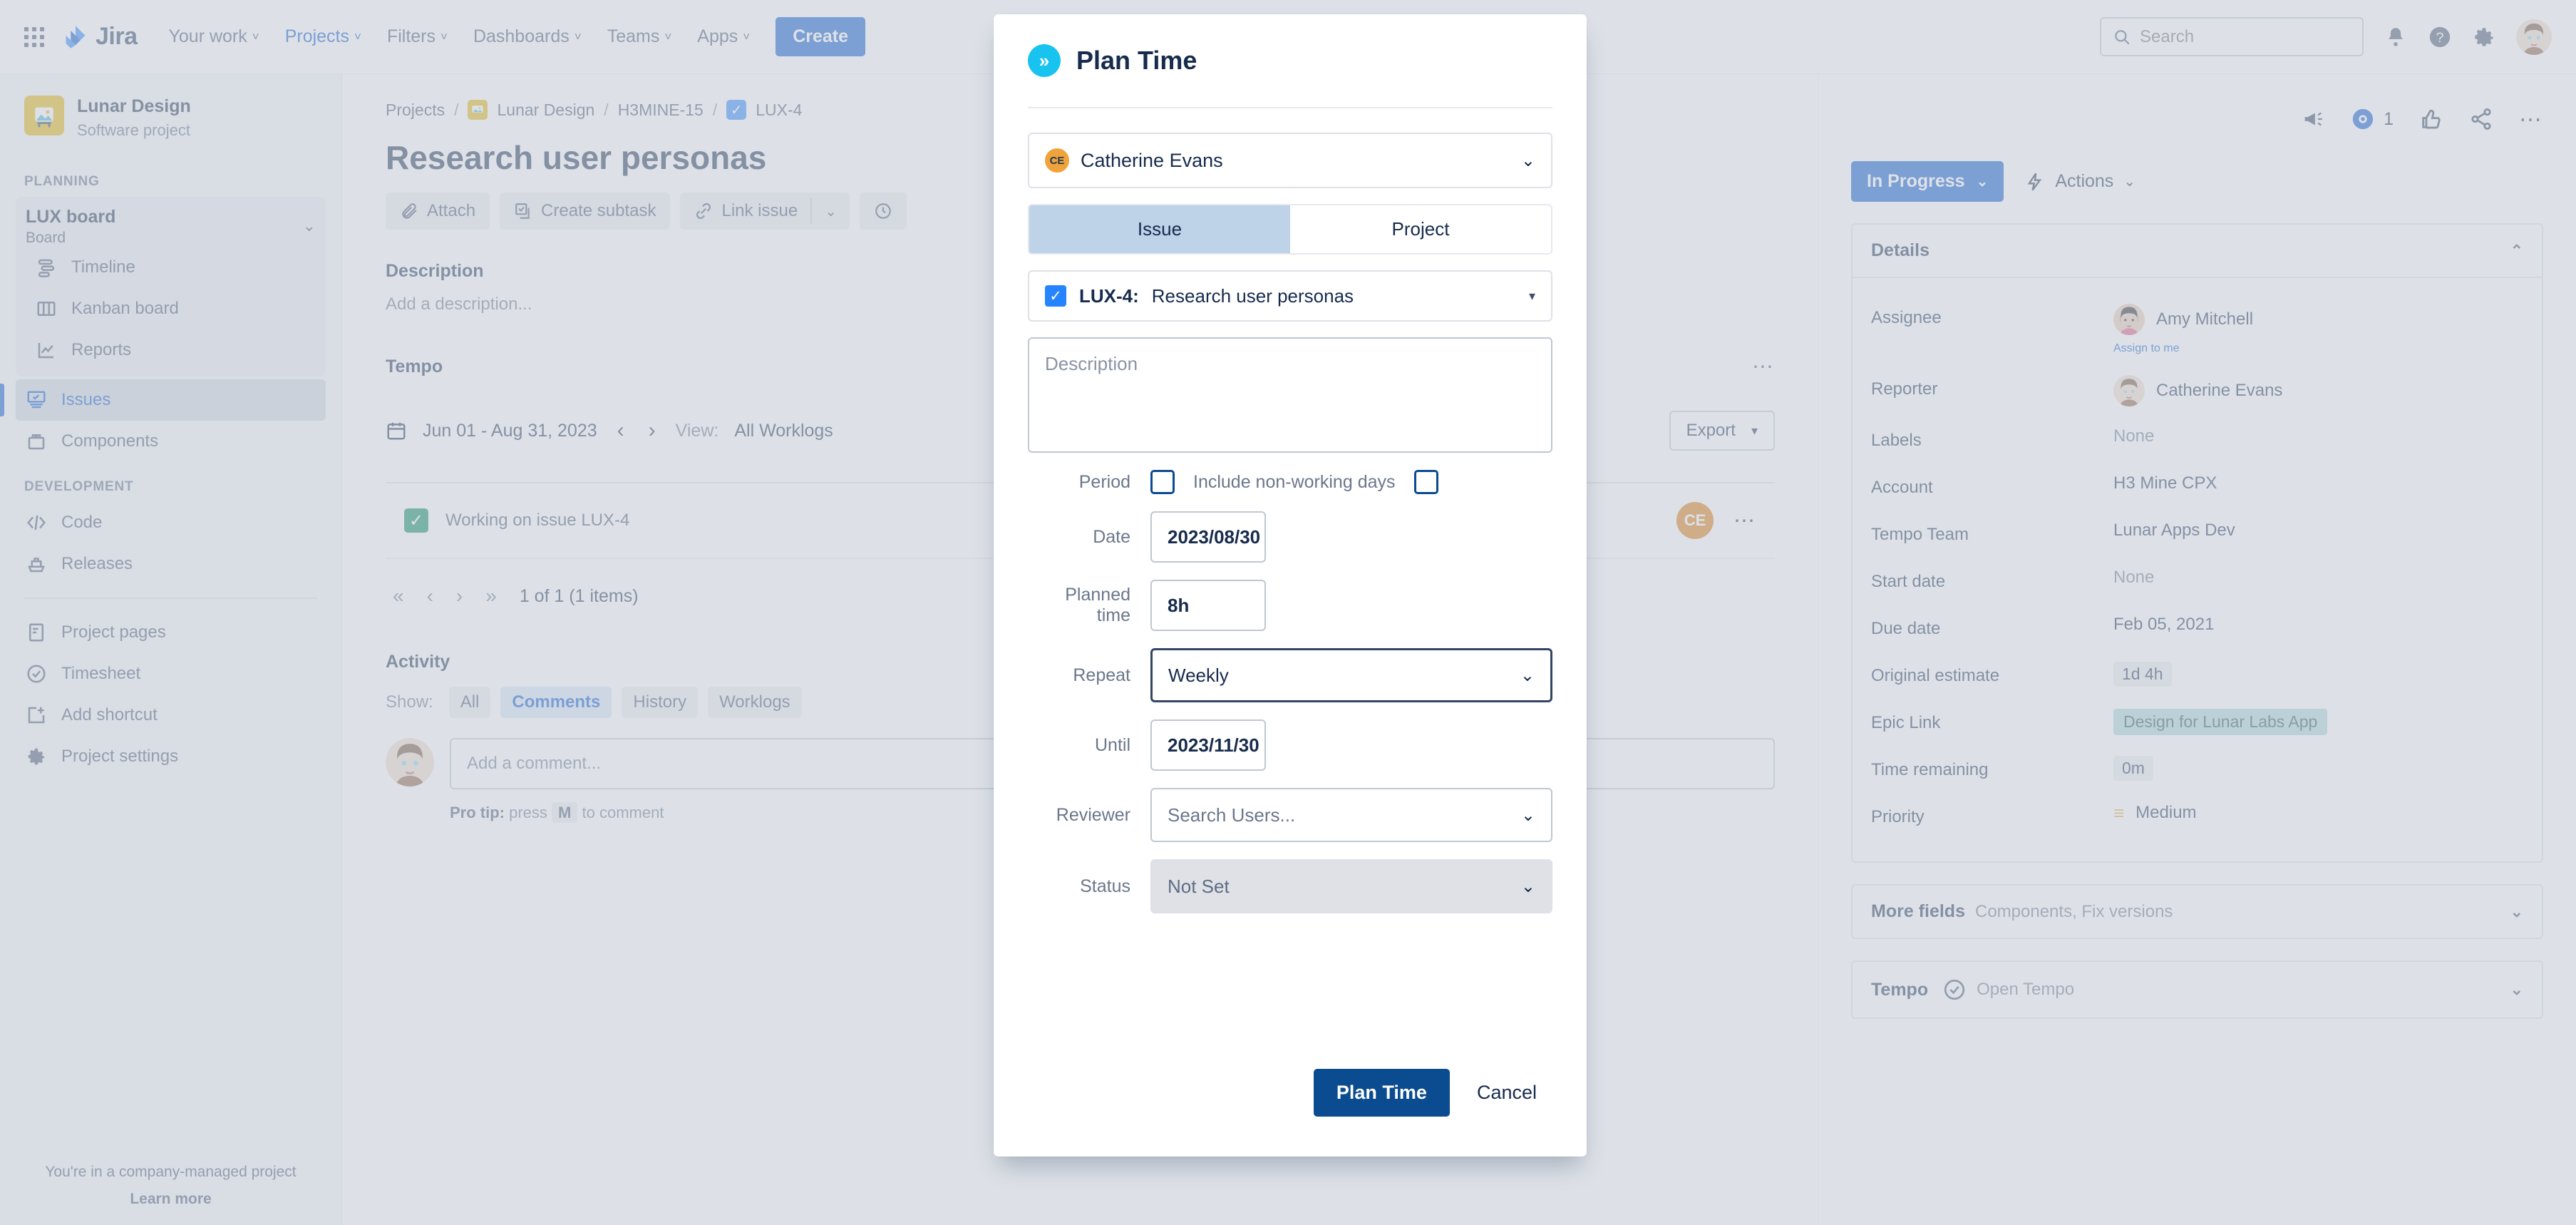 Image resolution: width=2576 pixels, height=1225 pixels. What do you see at coordinates (2155, 813) in the screenshot?
I see `field-value: ≡ Medium` at bounding box center [2155, 813].